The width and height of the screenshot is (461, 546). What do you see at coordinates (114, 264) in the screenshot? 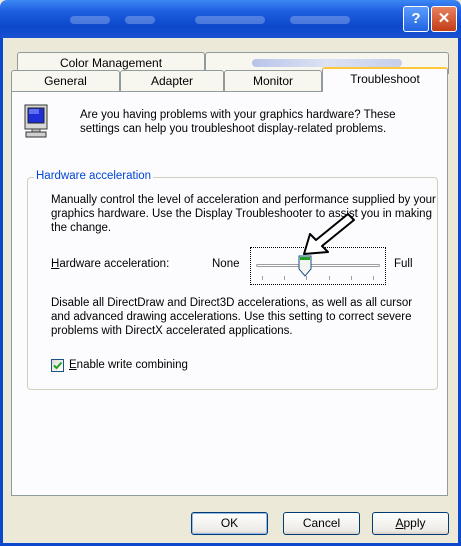
I see `slider-label-text: ardware acceleration:` at bounding box center [114, 264].